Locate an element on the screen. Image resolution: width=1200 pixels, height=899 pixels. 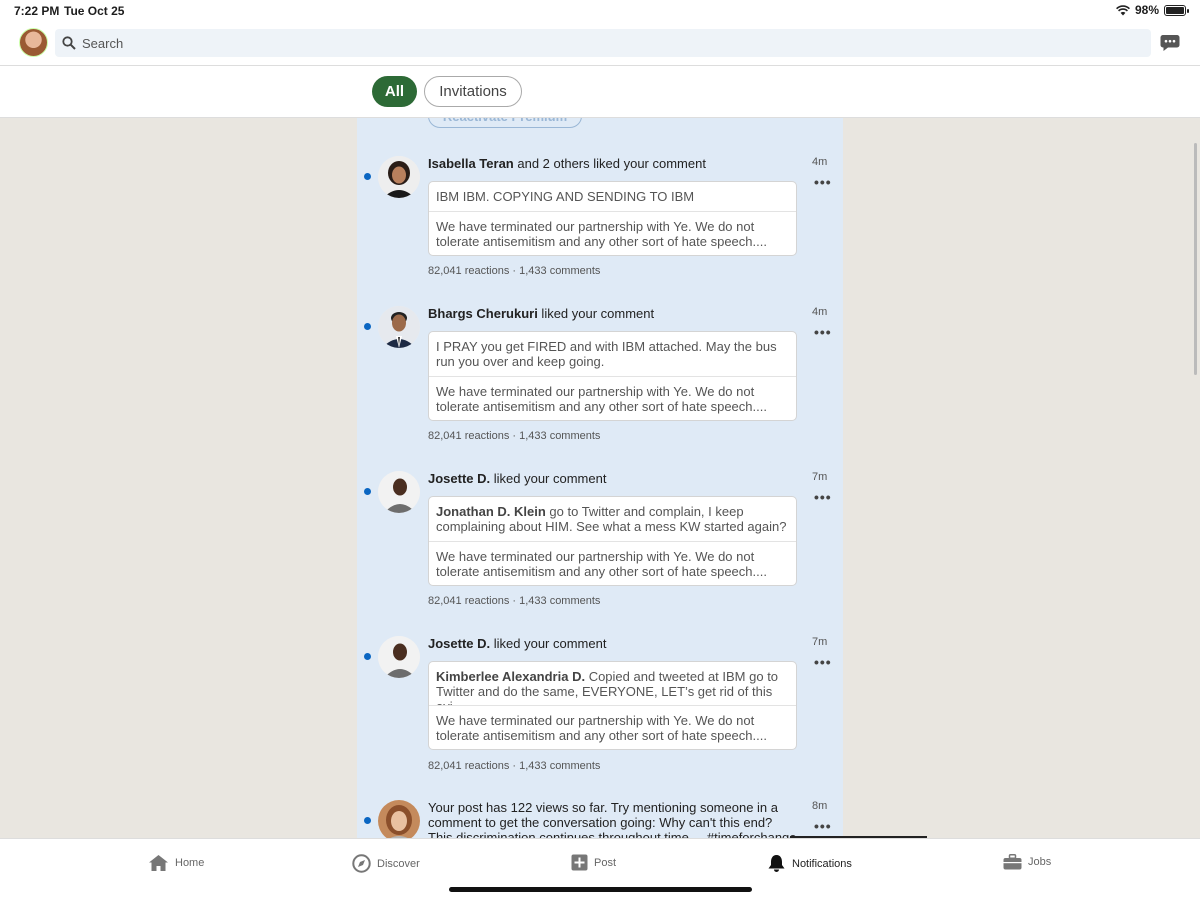
top-nav is located at coordinates (600, 44).